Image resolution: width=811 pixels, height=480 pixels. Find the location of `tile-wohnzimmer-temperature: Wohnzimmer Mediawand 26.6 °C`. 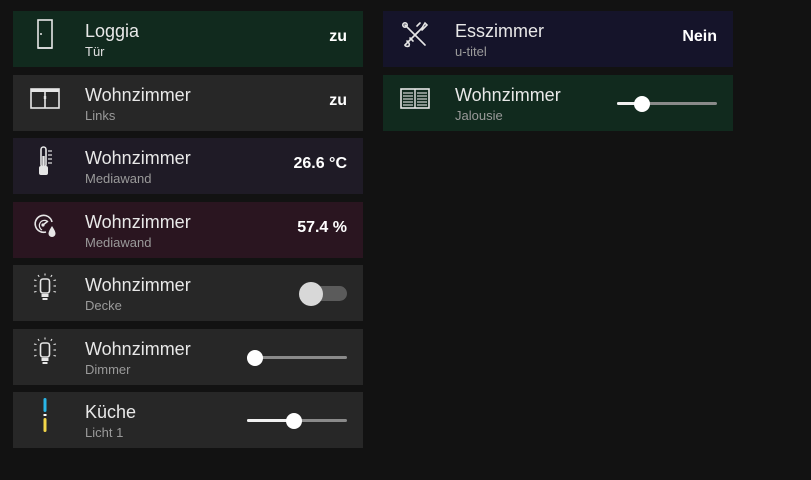

tile-wohnzimmer-temperature: Wohnzimmer Mediawand 26.6 °C is located at coordinates (188, 166).